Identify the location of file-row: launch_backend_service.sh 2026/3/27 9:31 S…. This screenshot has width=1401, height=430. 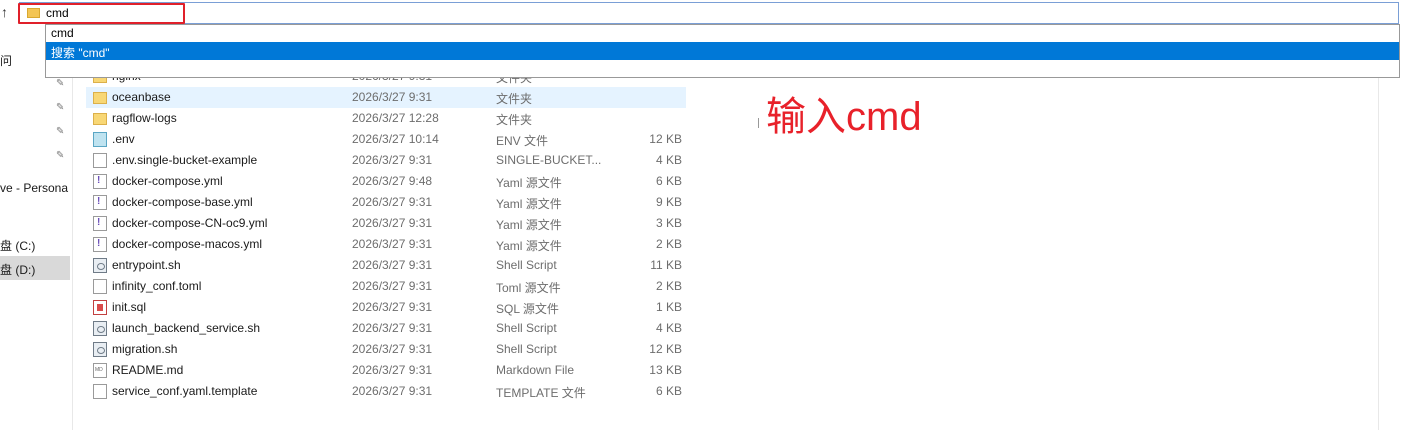
(386, 328).